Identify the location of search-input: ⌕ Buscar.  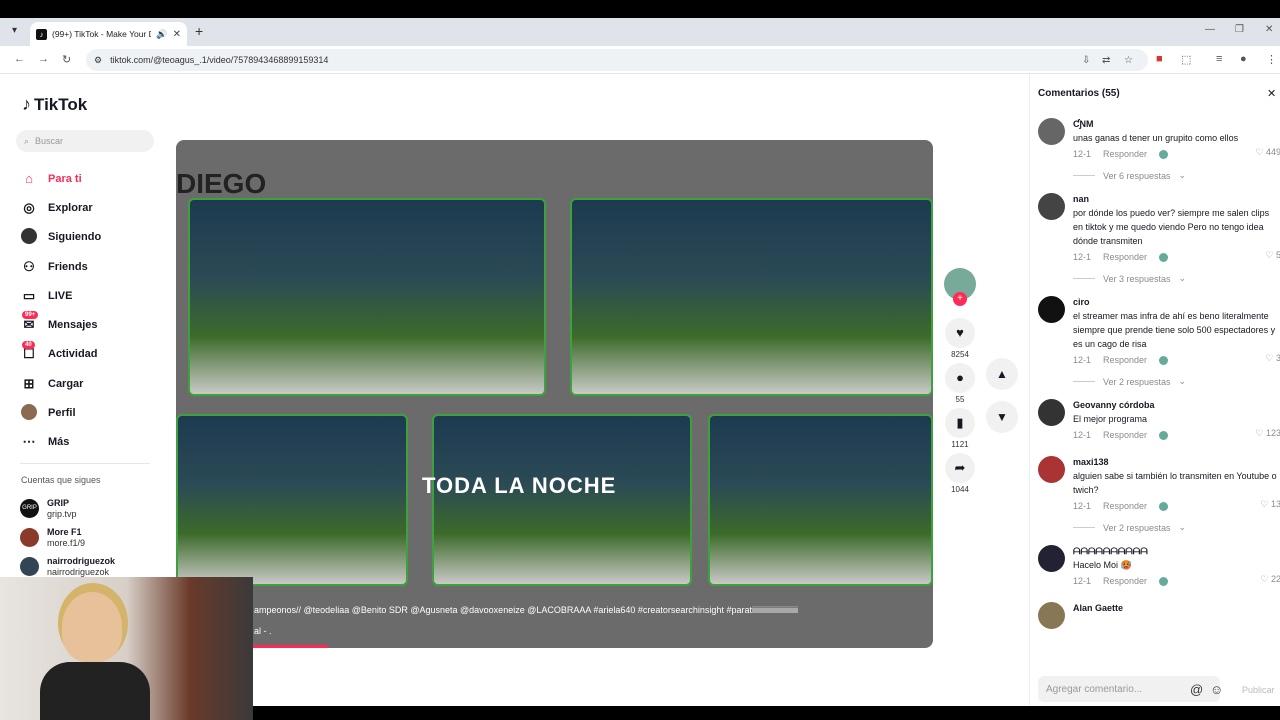
(85, 141).